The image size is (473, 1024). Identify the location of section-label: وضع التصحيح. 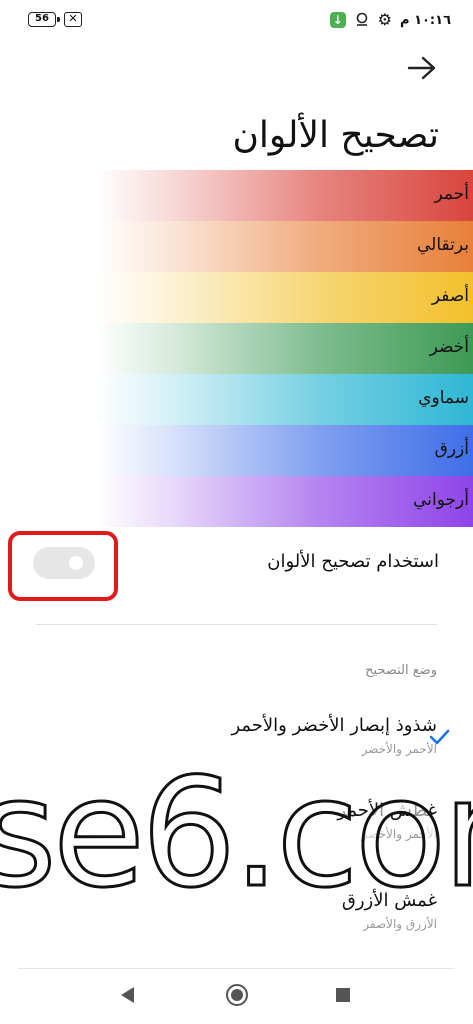
(401, 670).